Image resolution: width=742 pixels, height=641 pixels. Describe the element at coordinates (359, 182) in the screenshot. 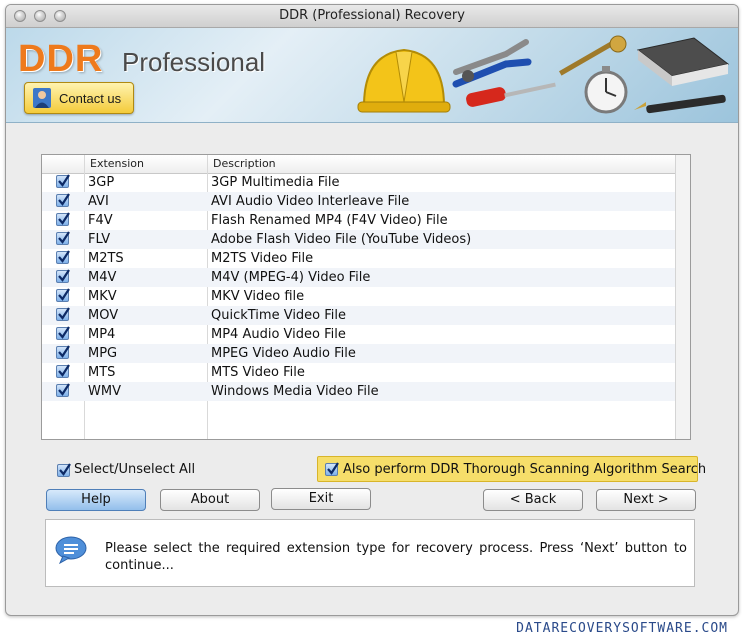

I see `table-row: 3GP 3GP Multimedia File` at that location.